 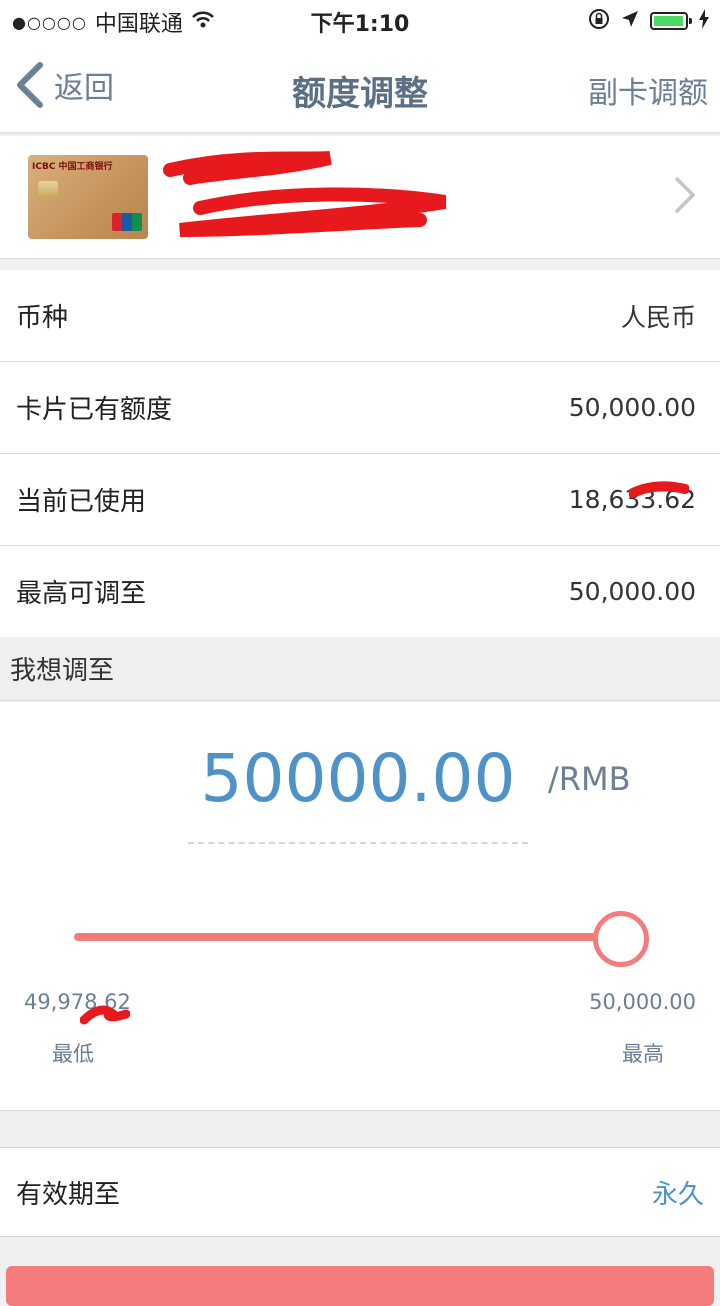 What do you see at coordinates (358, 843) in the screenshot?
I see `amount-underline` at bounding box center [358, 843].